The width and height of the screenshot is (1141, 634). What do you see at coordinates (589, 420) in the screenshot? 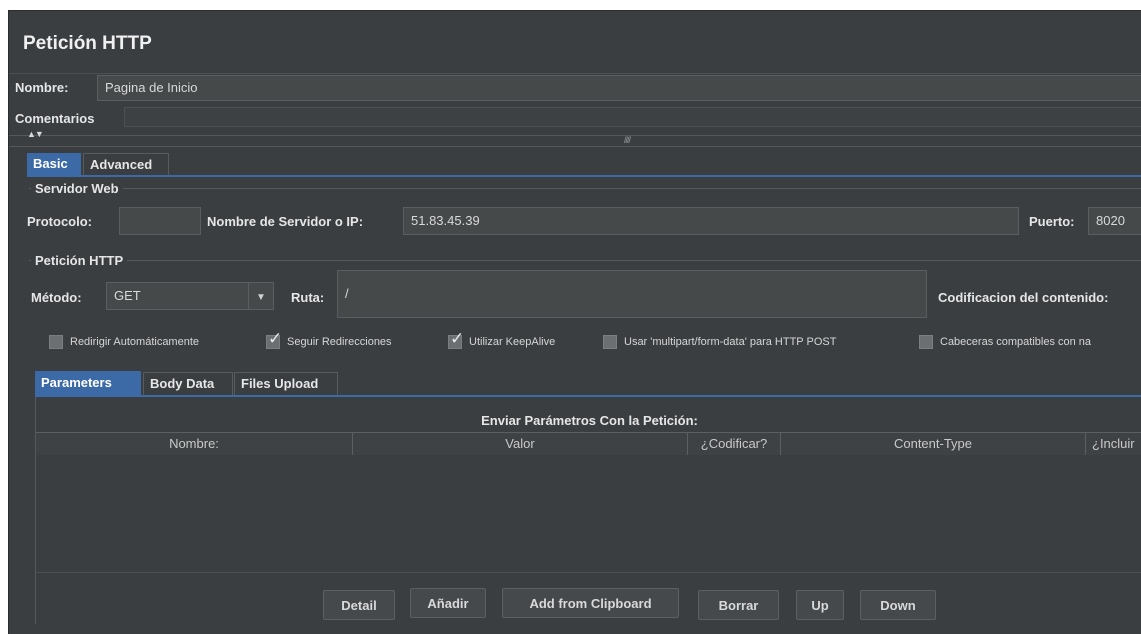
I see `params-caption: Enviar Parámetros Con la Petición:` at bounding box center [589, 420].